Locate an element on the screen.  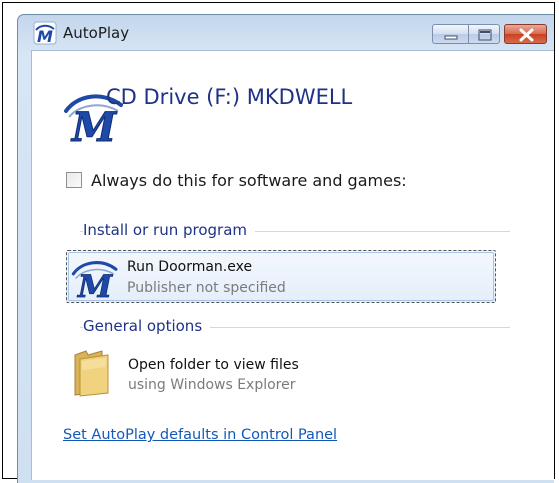
maximize-icon is located at coordinates (485, 35).